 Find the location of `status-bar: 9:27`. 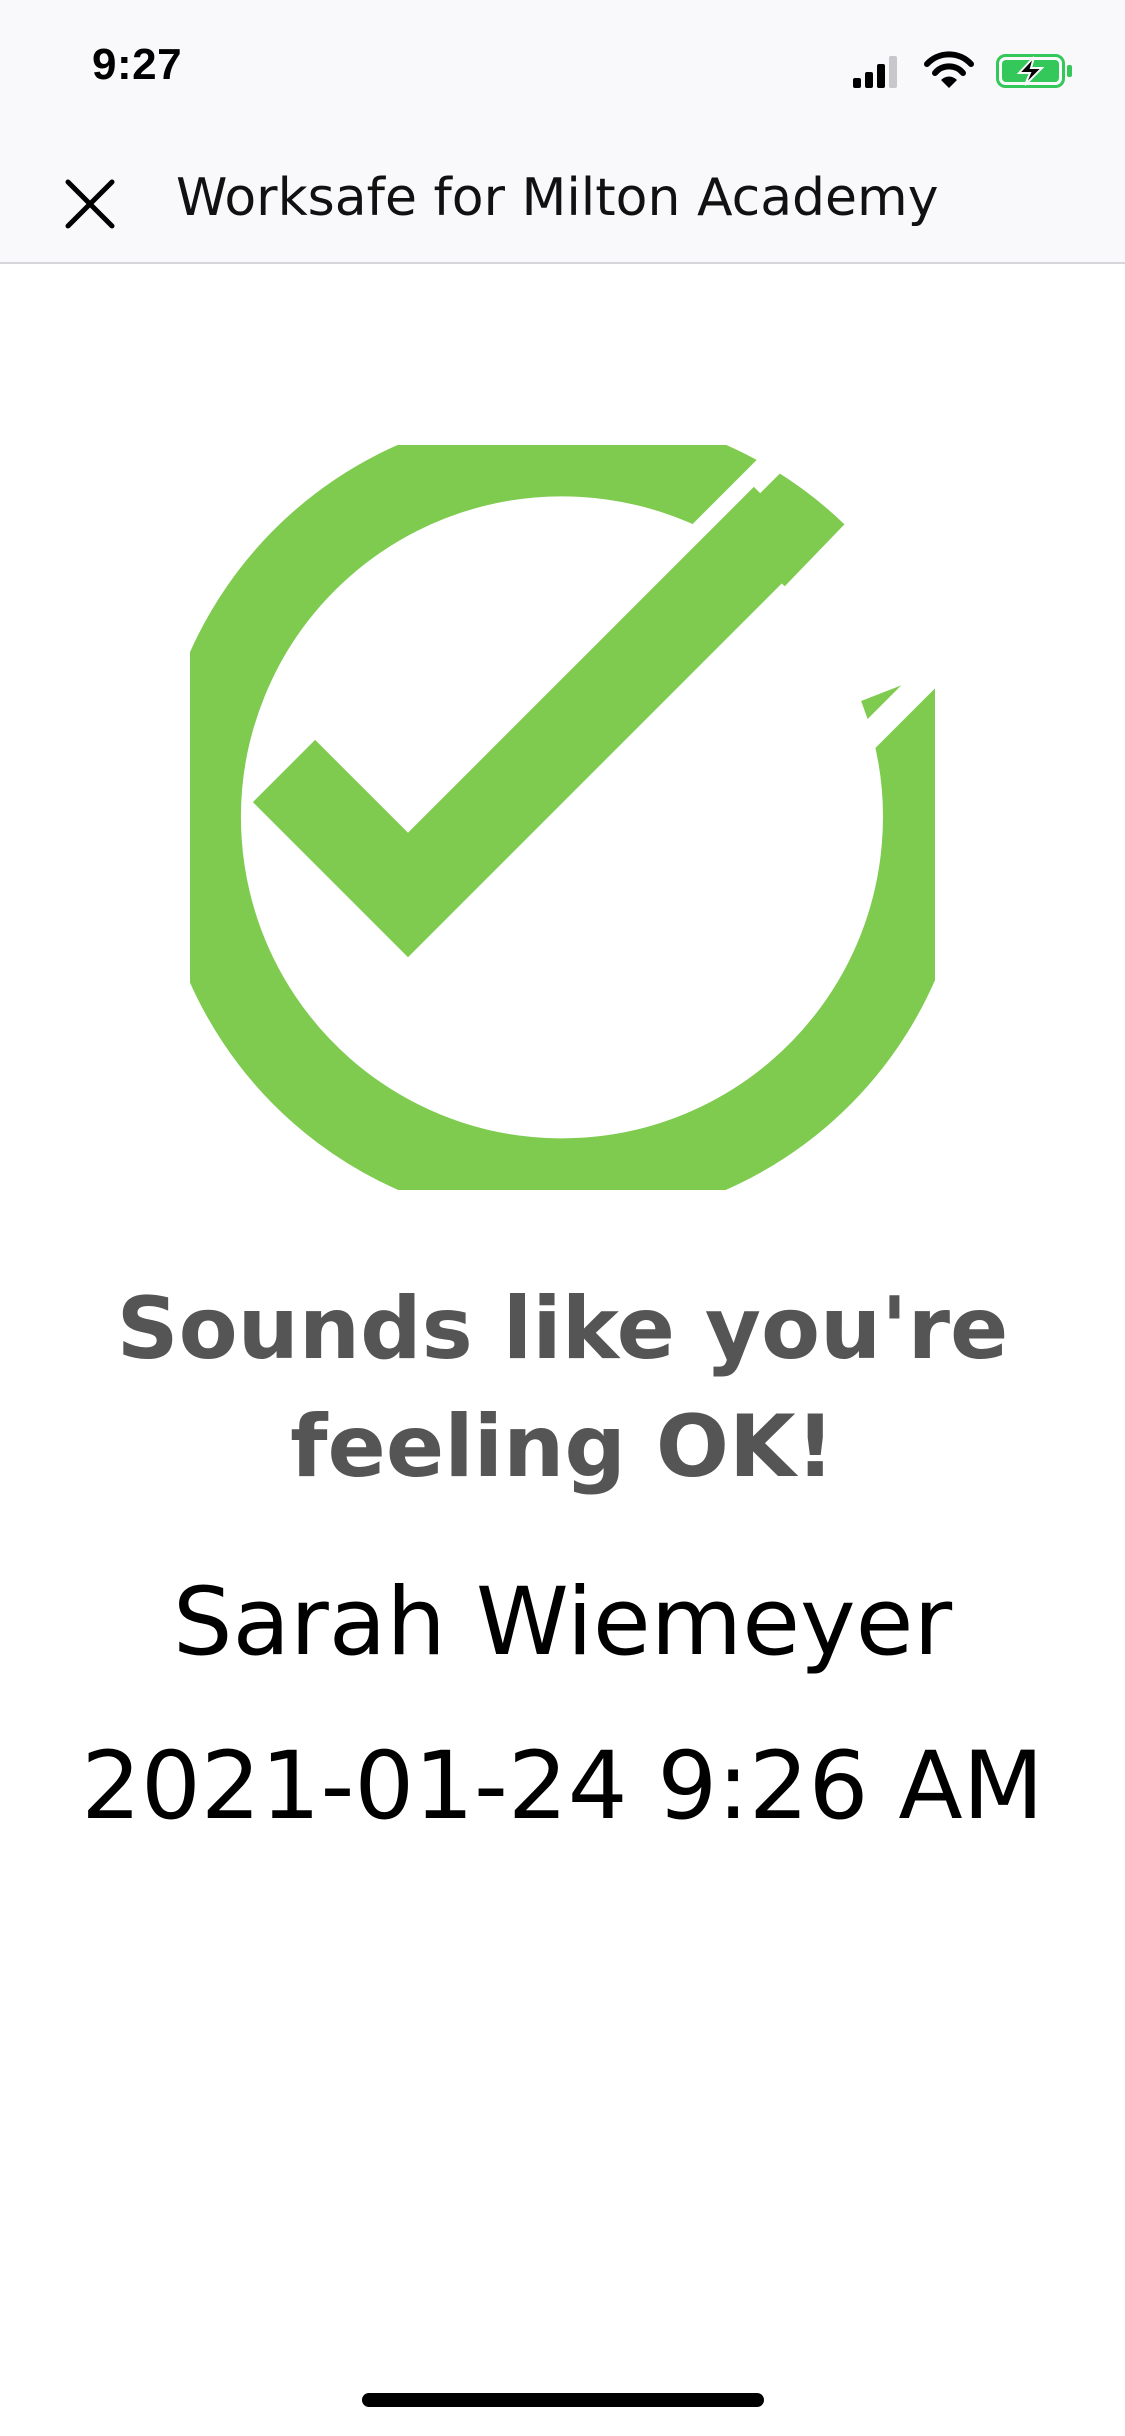

status-bar: 9:27 is located at coordinates (562, 66).